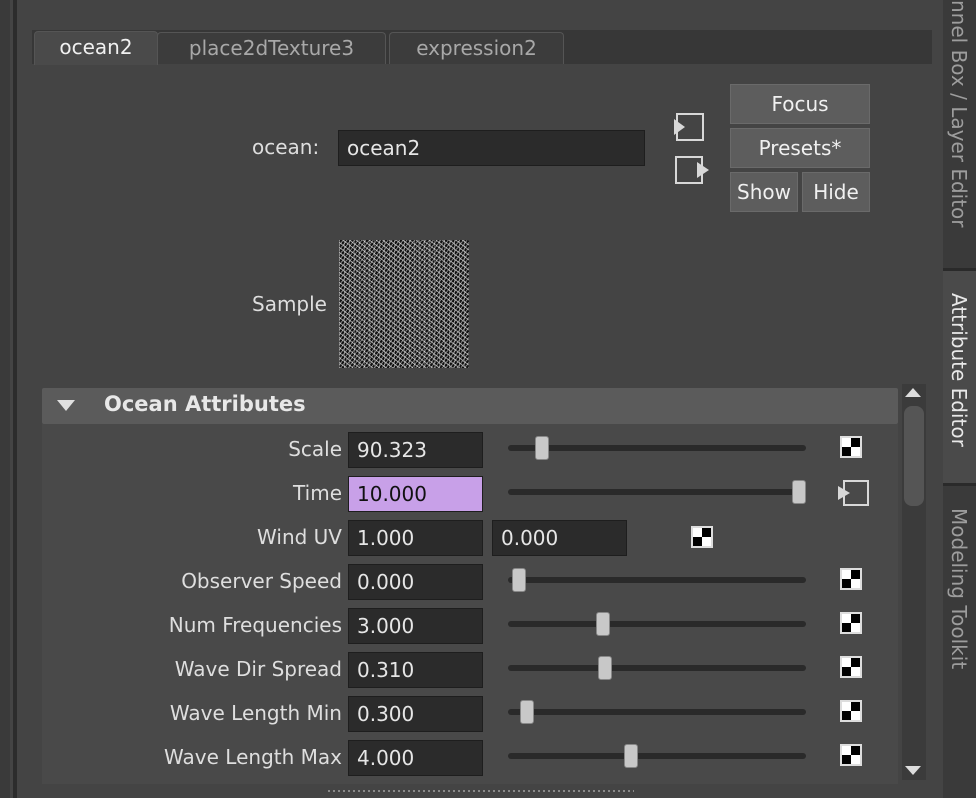 The height and width of the screenshot is (798, 976). I want to click on wave-dir-spread-slider-handle, so click(605, 668).